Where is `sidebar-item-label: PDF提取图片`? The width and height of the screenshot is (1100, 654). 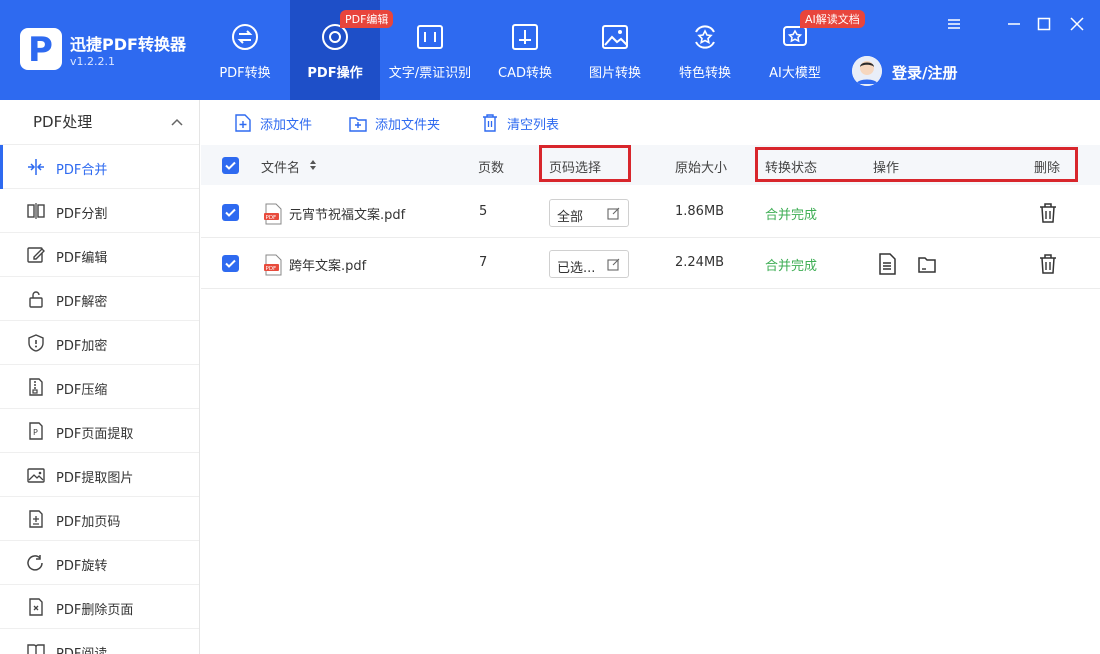
sidebar-item-label: PDF提取图片 is located at coordinates (95, 478).